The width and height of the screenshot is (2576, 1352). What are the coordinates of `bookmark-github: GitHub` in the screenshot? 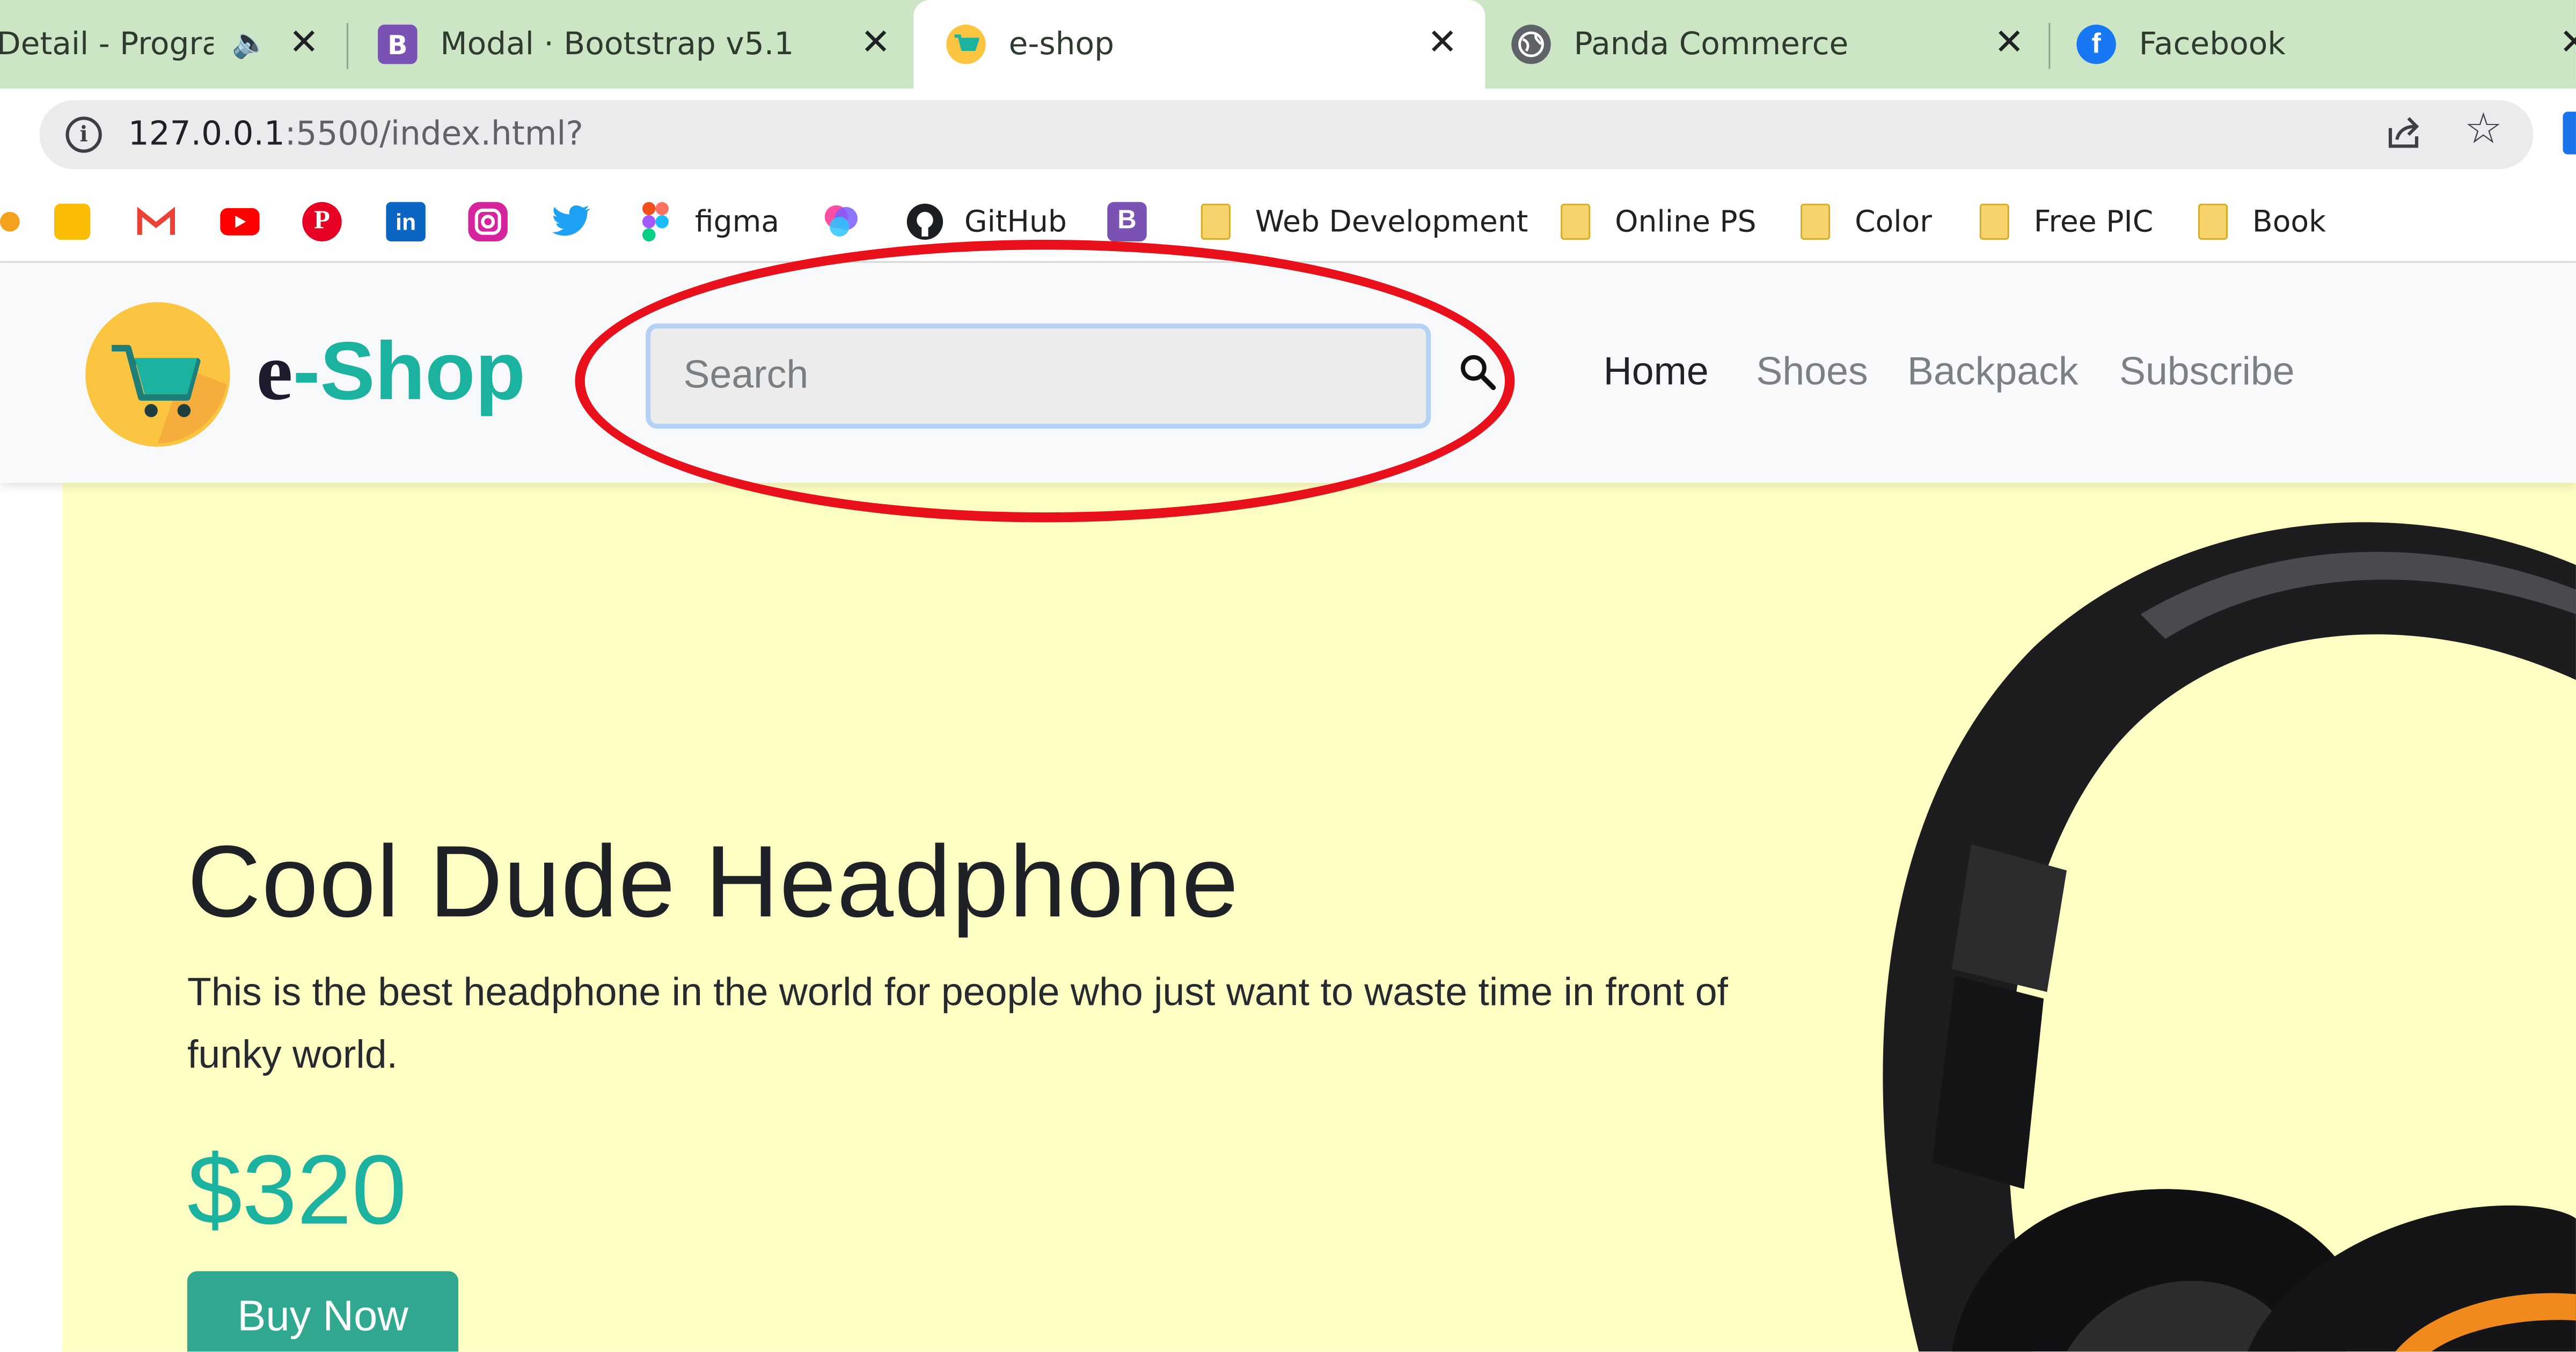 It's located at (986, 222).